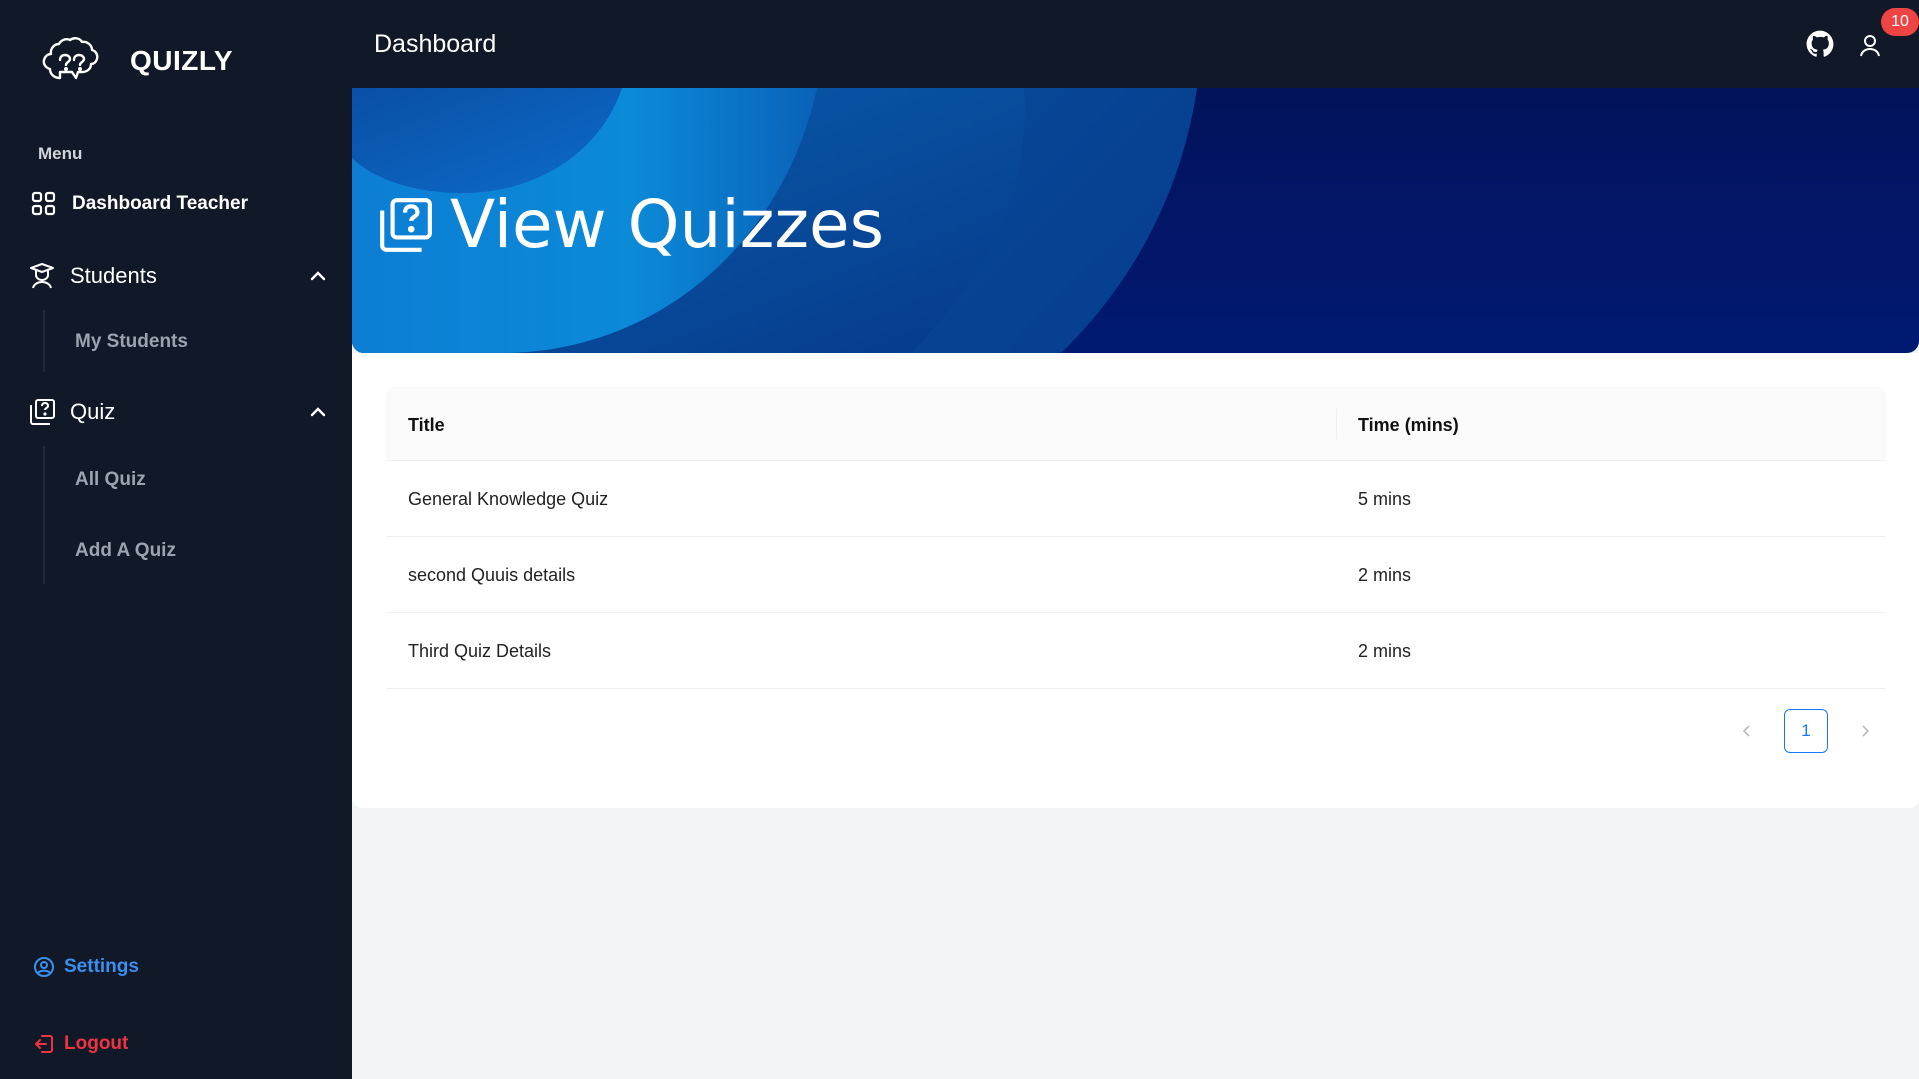 The image size is (1919, 1079). What do you see at coordinates (435, 44) in the screenshot?
I see `page-title: Dashboard` at bounding box center [435, 44].